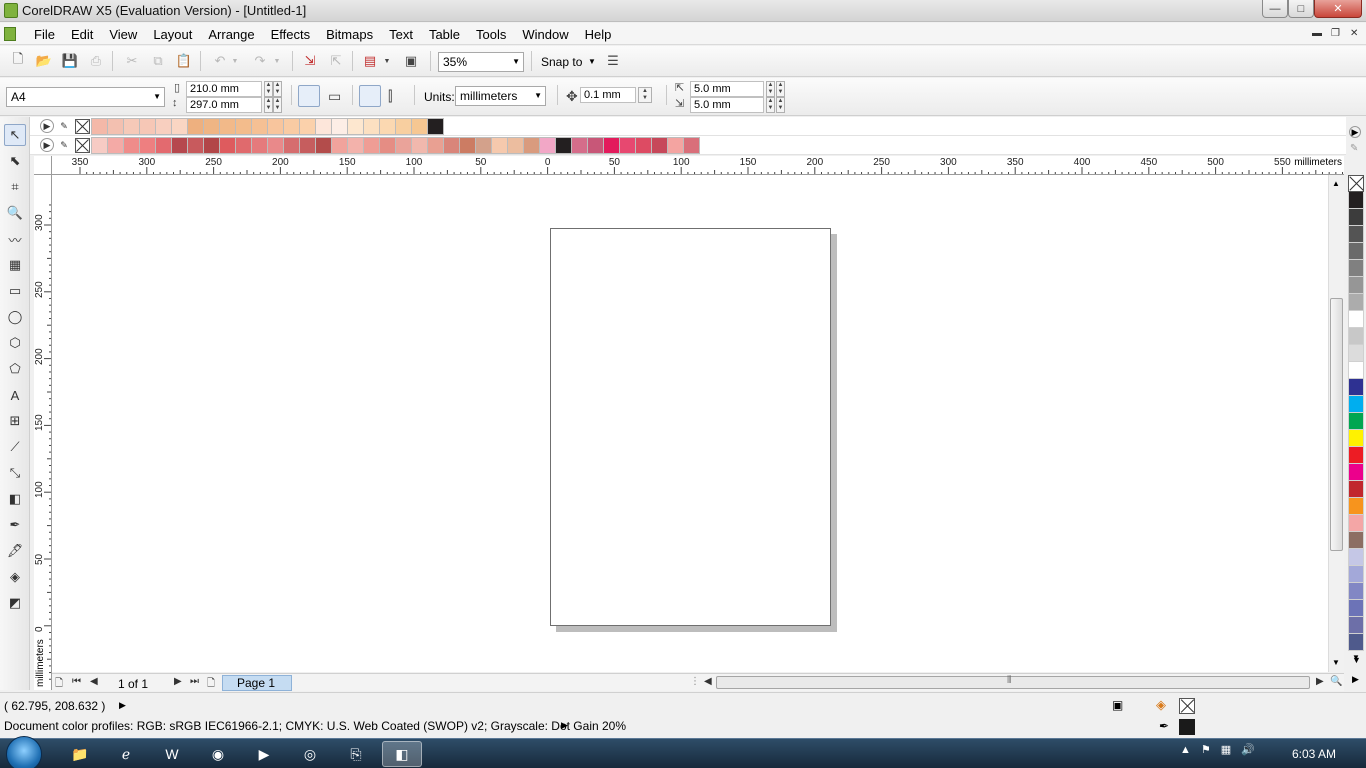  Describe the element at coordinates (370, 96) in the screenshot. I see `all-pages-button` at that location.